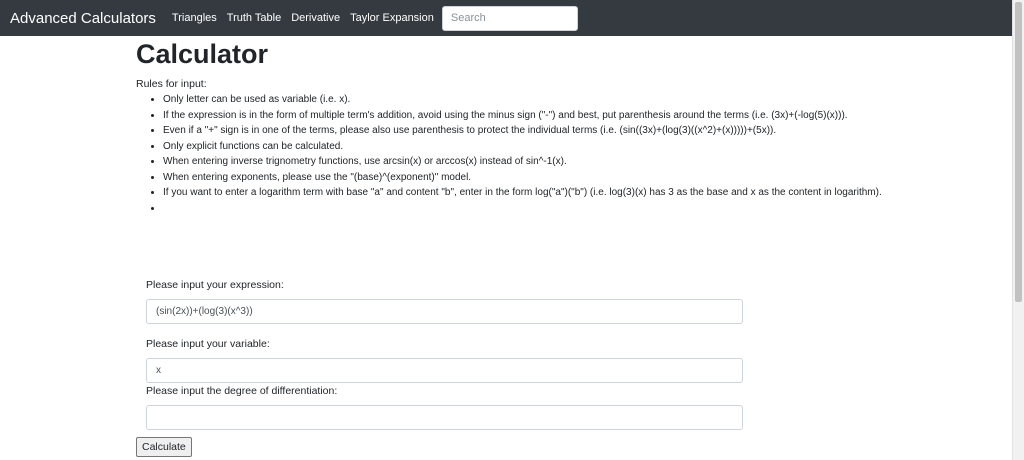 The width and height of the screenshot is (1024, 460). What do you see at coordinates (444, 311) in the screenshot?
I see `expression-input` at bounding box center [444, 311].